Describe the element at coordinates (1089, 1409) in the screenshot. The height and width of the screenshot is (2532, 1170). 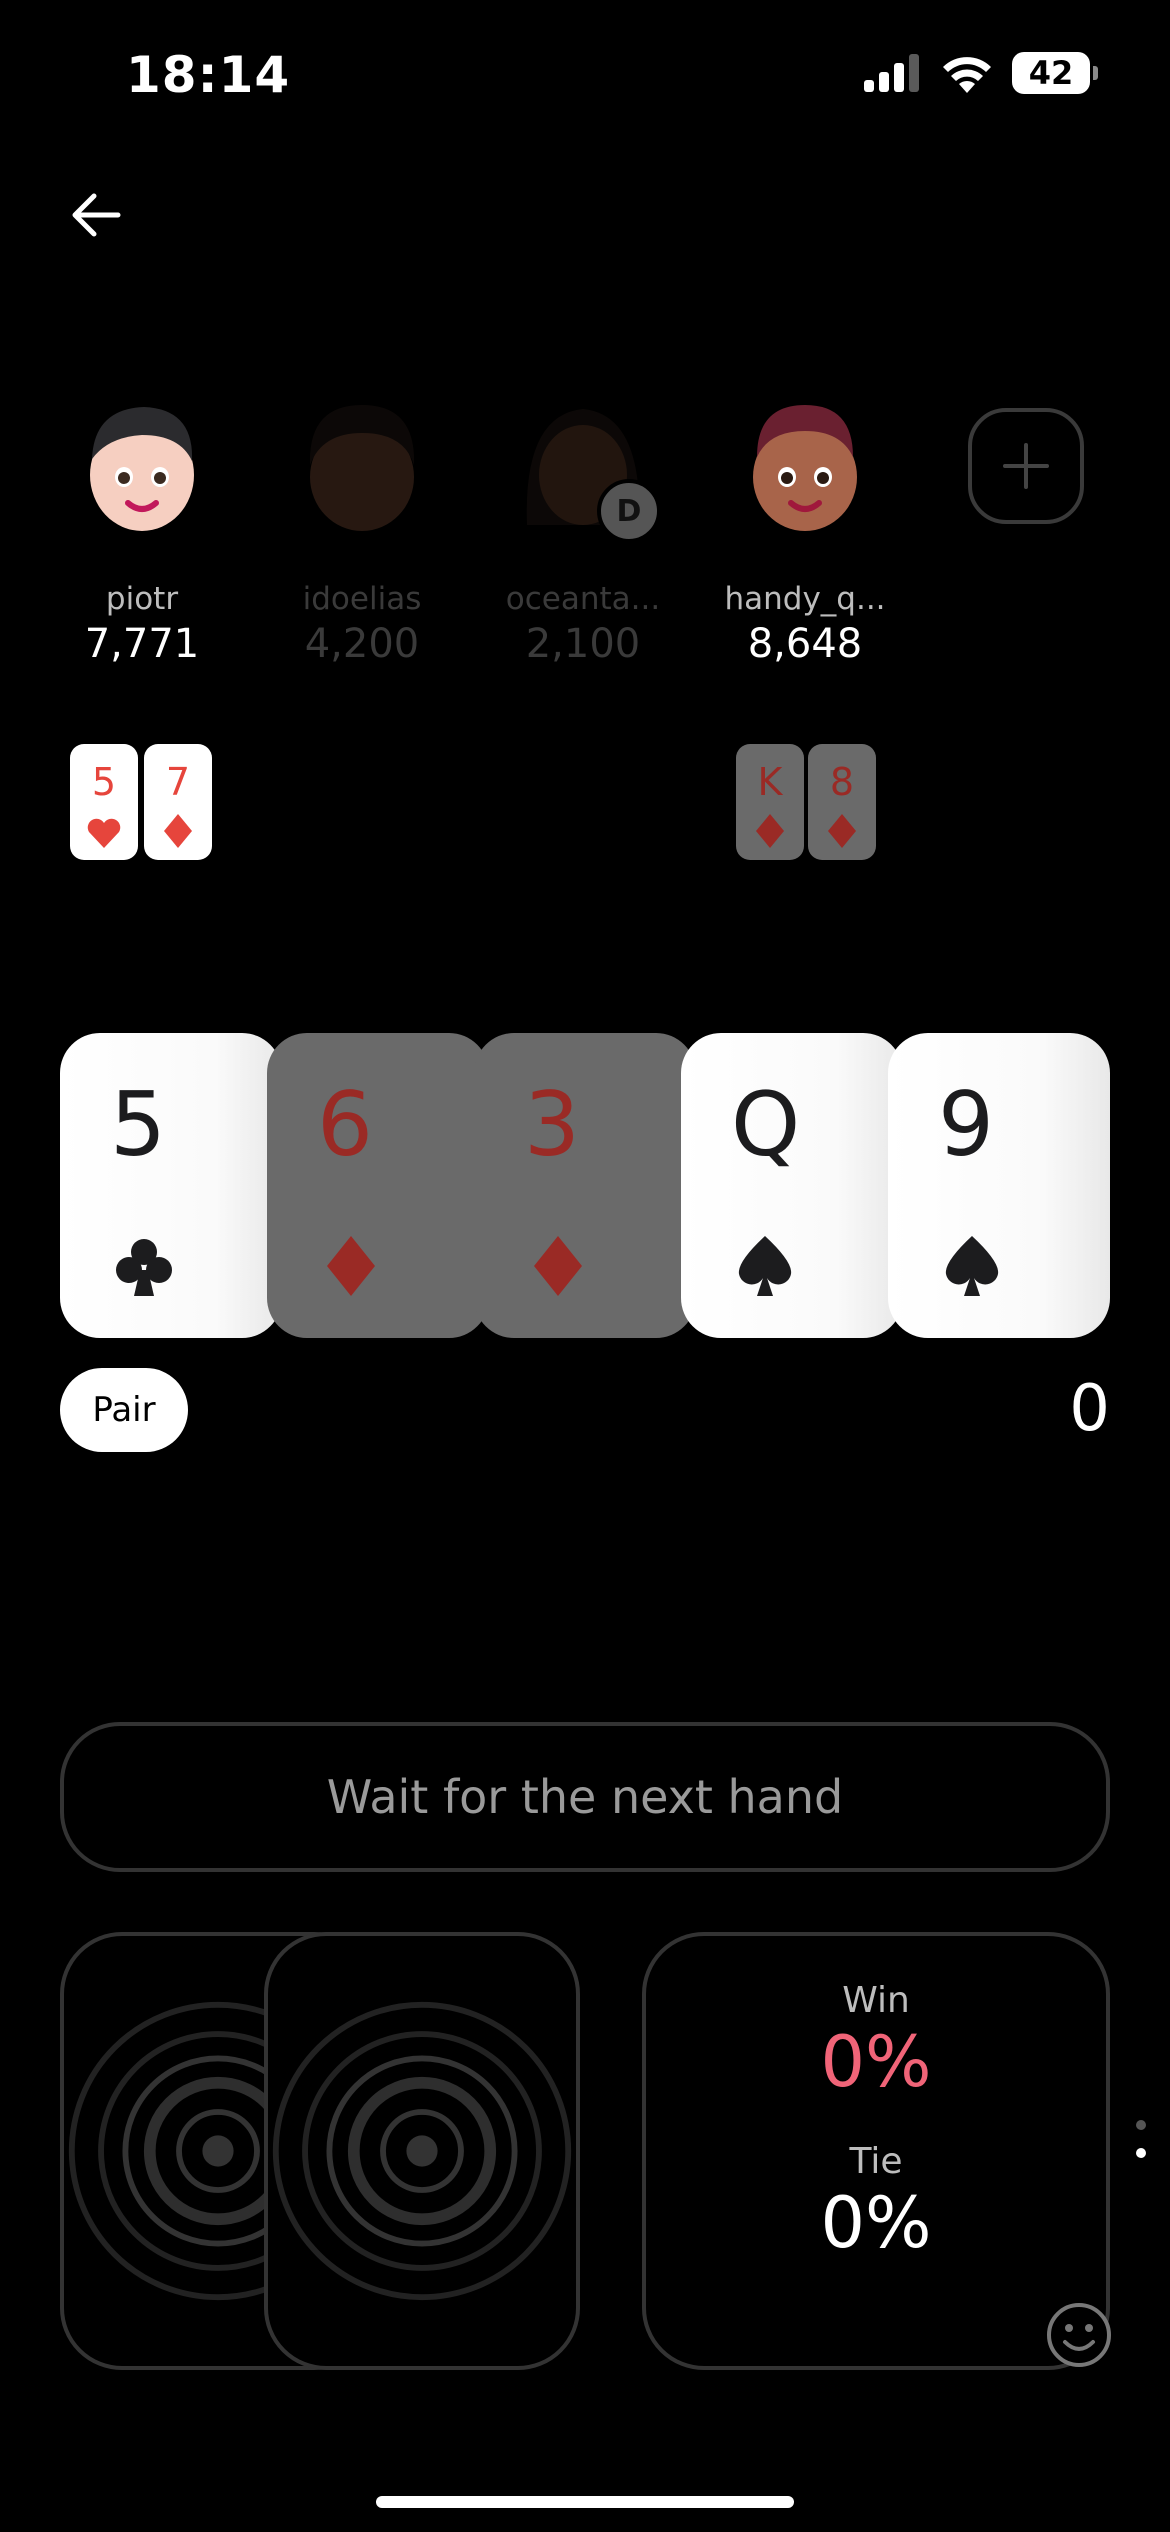
I see `pot-amount: 0` at that location.